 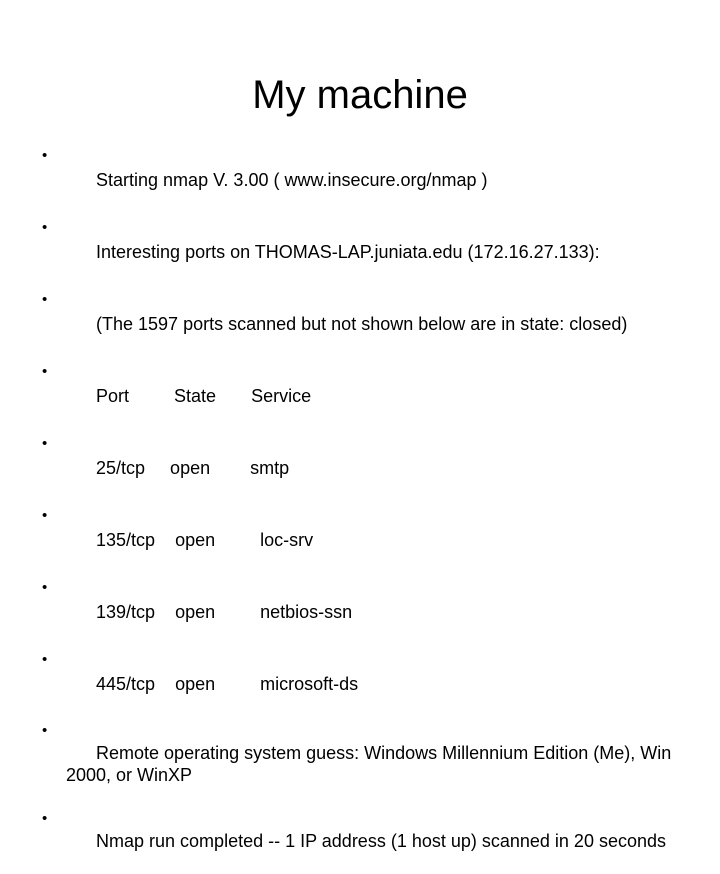 What do you see at coordinates (360, 612) in the screenshot?
I see `list-item-port-139-tcp: 139/tcp open netbios-ssn` at bounding box center [360, 612].